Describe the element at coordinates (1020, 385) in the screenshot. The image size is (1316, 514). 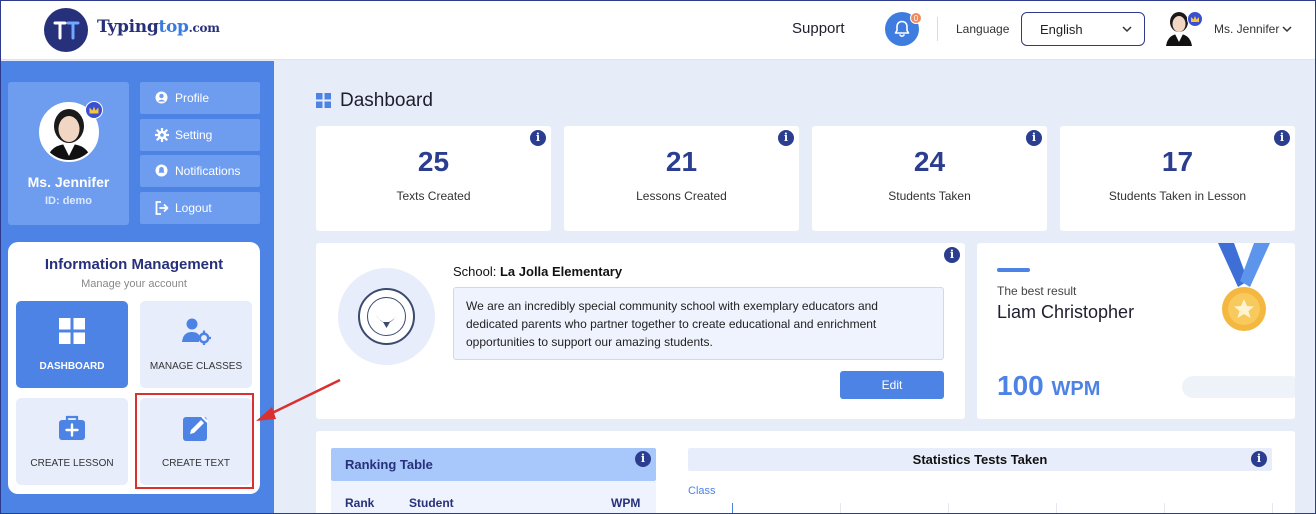
I see `best-wpm-value: 100` at that location.